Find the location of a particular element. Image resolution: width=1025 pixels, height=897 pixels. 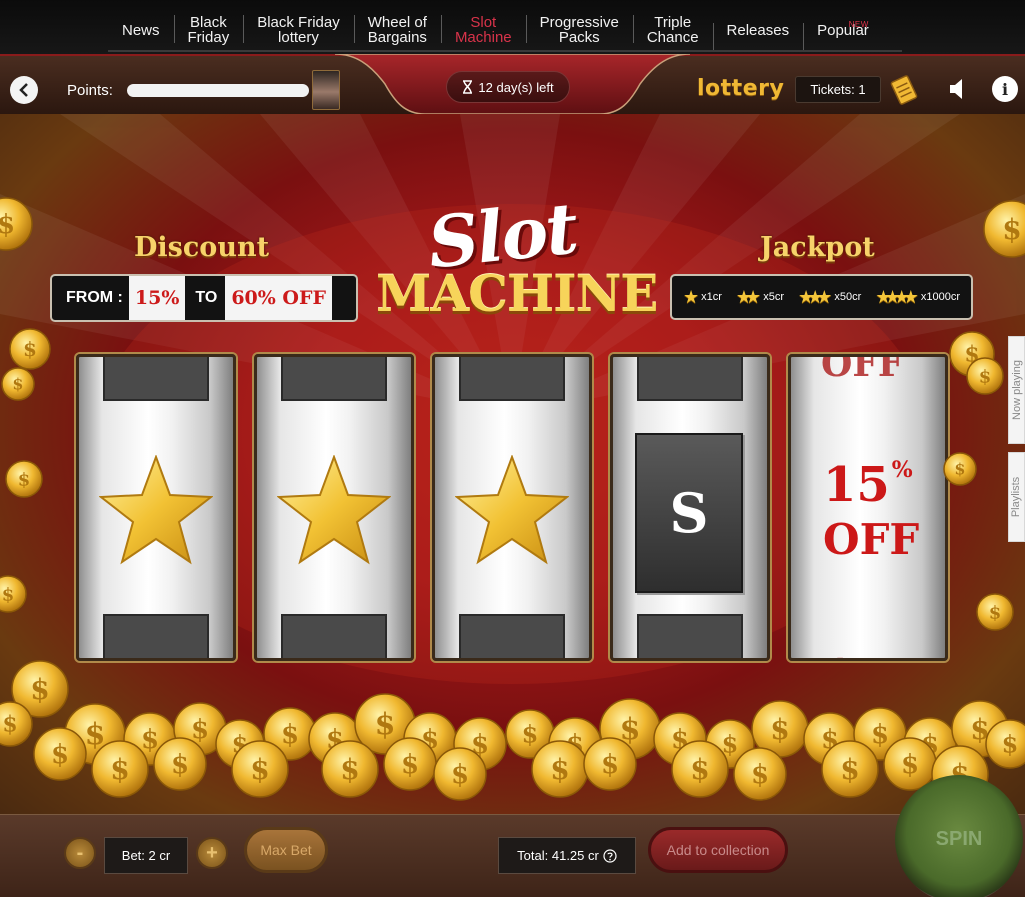

nav-label: News is located at coordinates (141, 30).